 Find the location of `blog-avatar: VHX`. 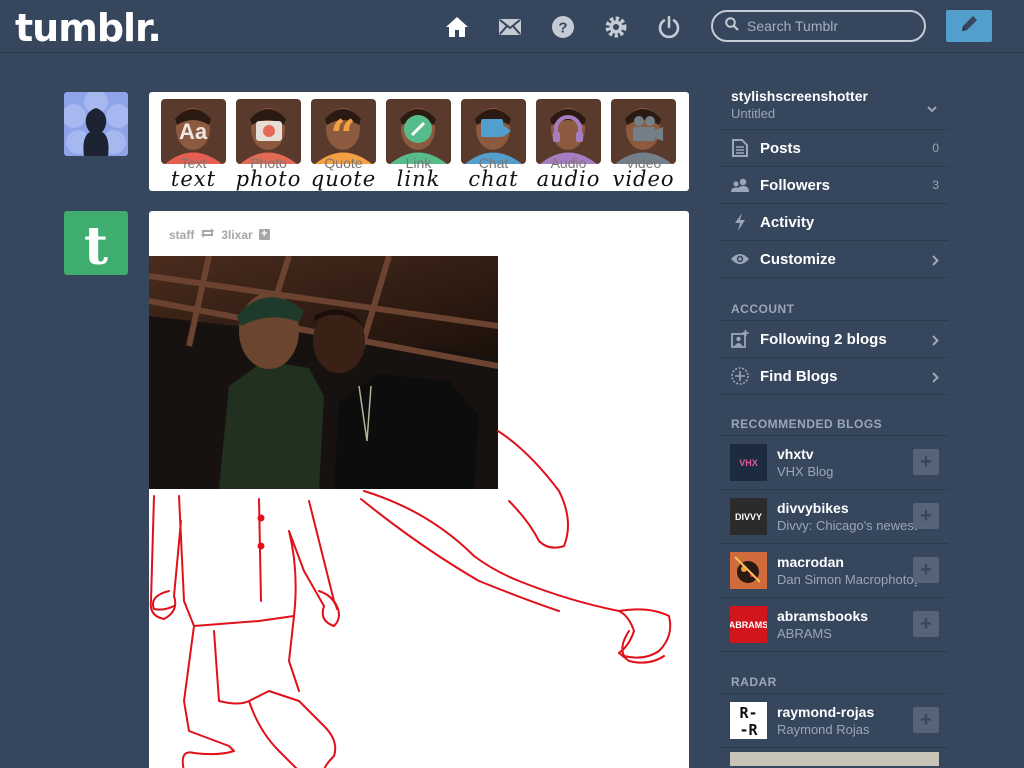

blog-avatar: VHX is located at coordinates (748, 462).